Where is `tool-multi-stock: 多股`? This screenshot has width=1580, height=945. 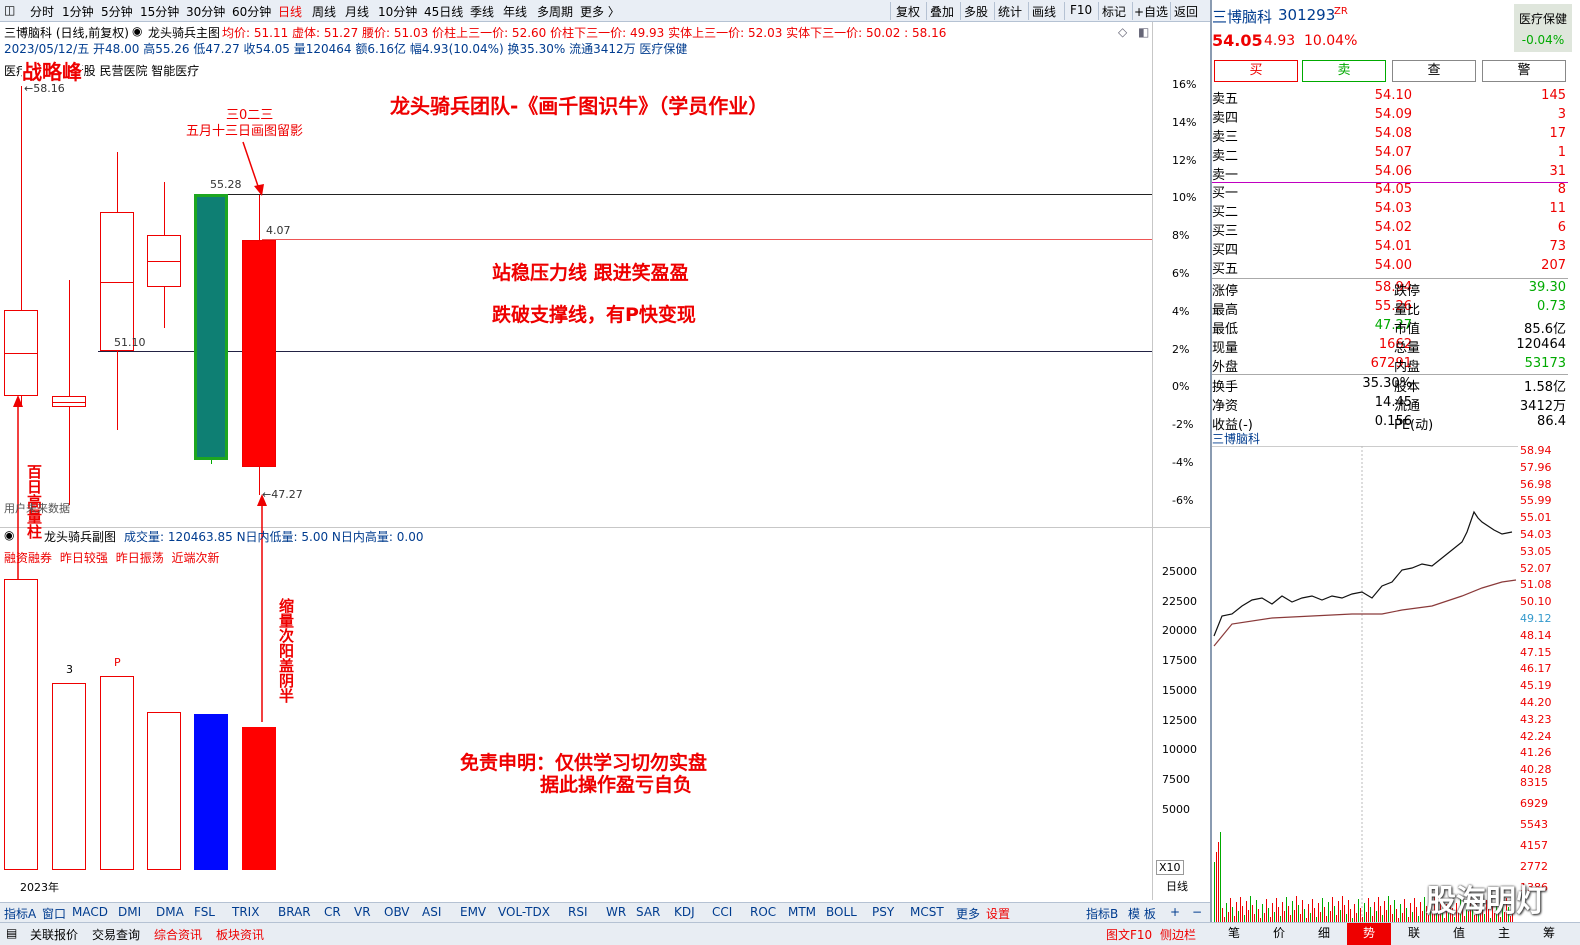 tool-multi-stock: 多股 is located at coordinates (976, 11).